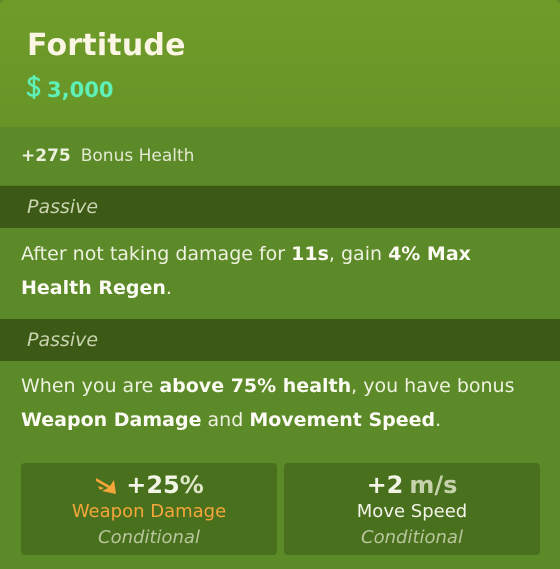  What do you see at coordinates (385, 485) in the screenshot?
I see `stat-move-speed-value: +2` at bounding box center [385, 485].